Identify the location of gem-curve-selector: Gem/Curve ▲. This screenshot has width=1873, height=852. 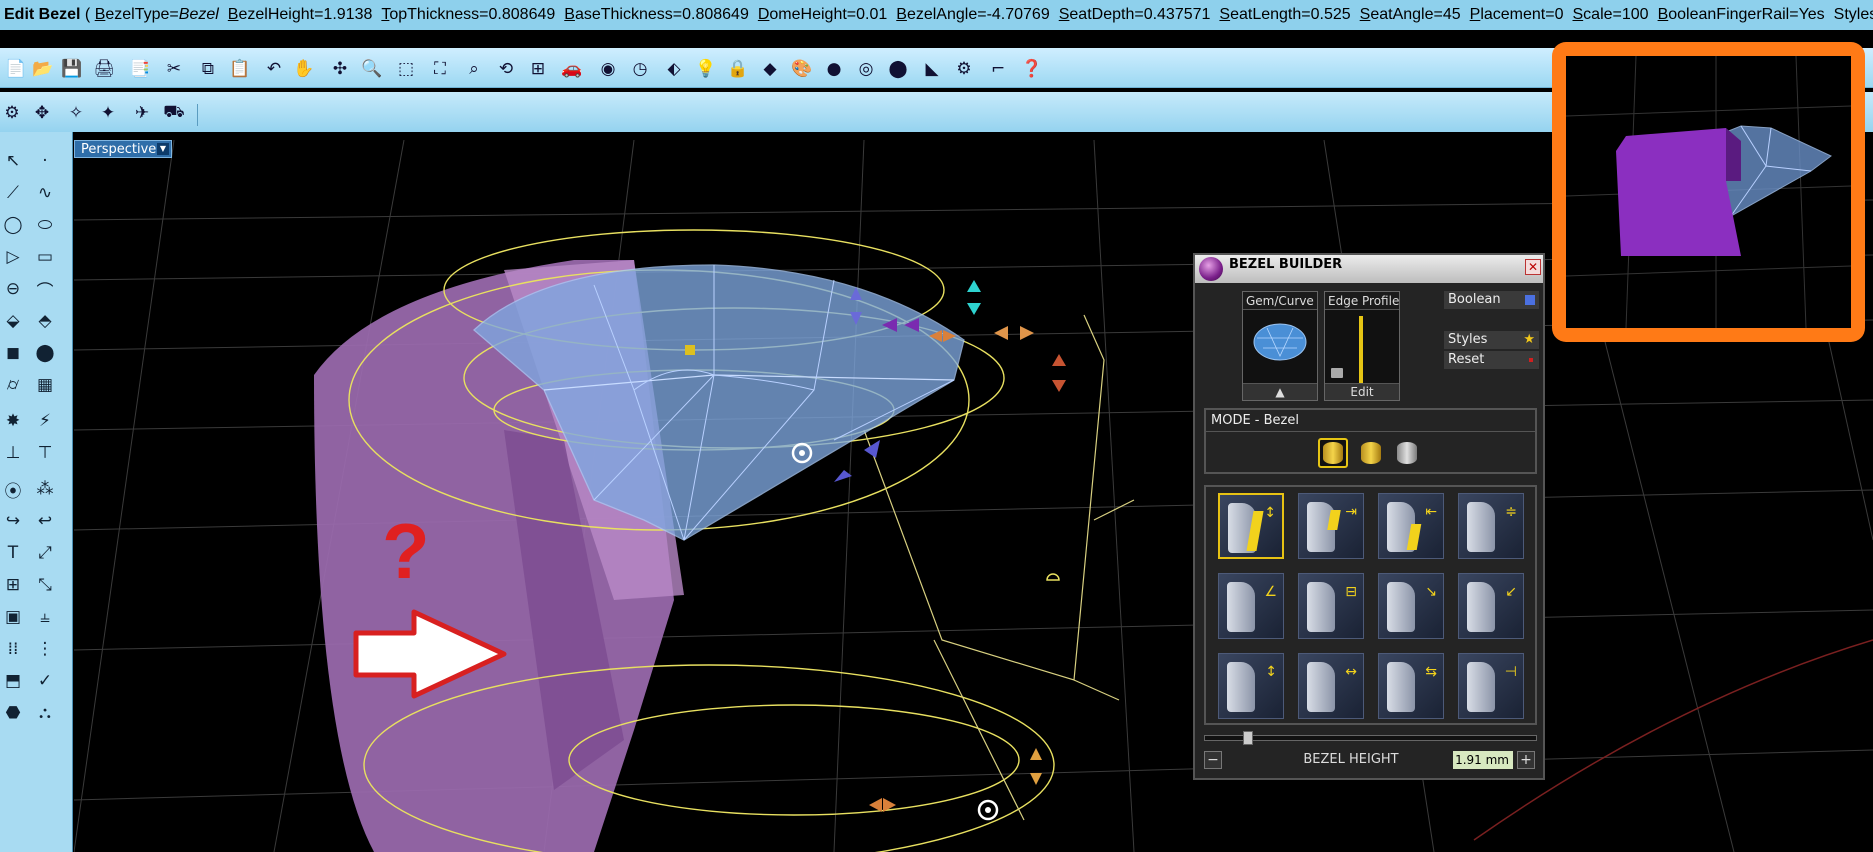
(1280, 346).